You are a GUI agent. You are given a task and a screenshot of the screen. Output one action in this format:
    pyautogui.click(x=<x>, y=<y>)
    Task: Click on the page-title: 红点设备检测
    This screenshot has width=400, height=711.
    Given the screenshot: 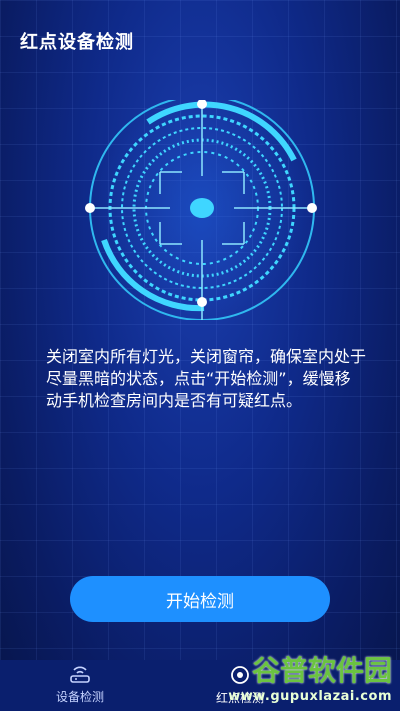 What is the action you would take?
    pyautogui.click(x=77, y=42)
    